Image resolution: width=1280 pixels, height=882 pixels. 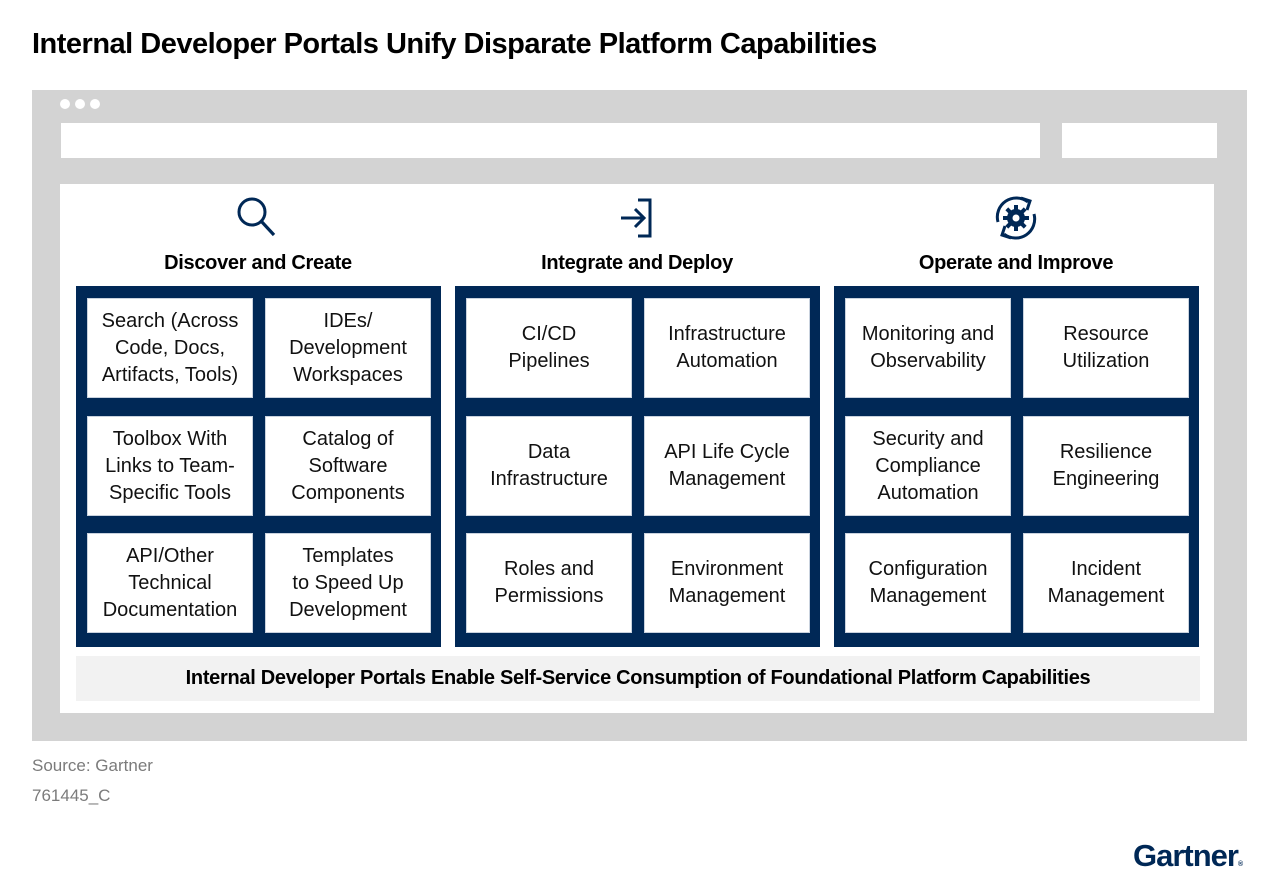 I want to click on column-title: Operate and Improve, so click(x=1016, y=263).